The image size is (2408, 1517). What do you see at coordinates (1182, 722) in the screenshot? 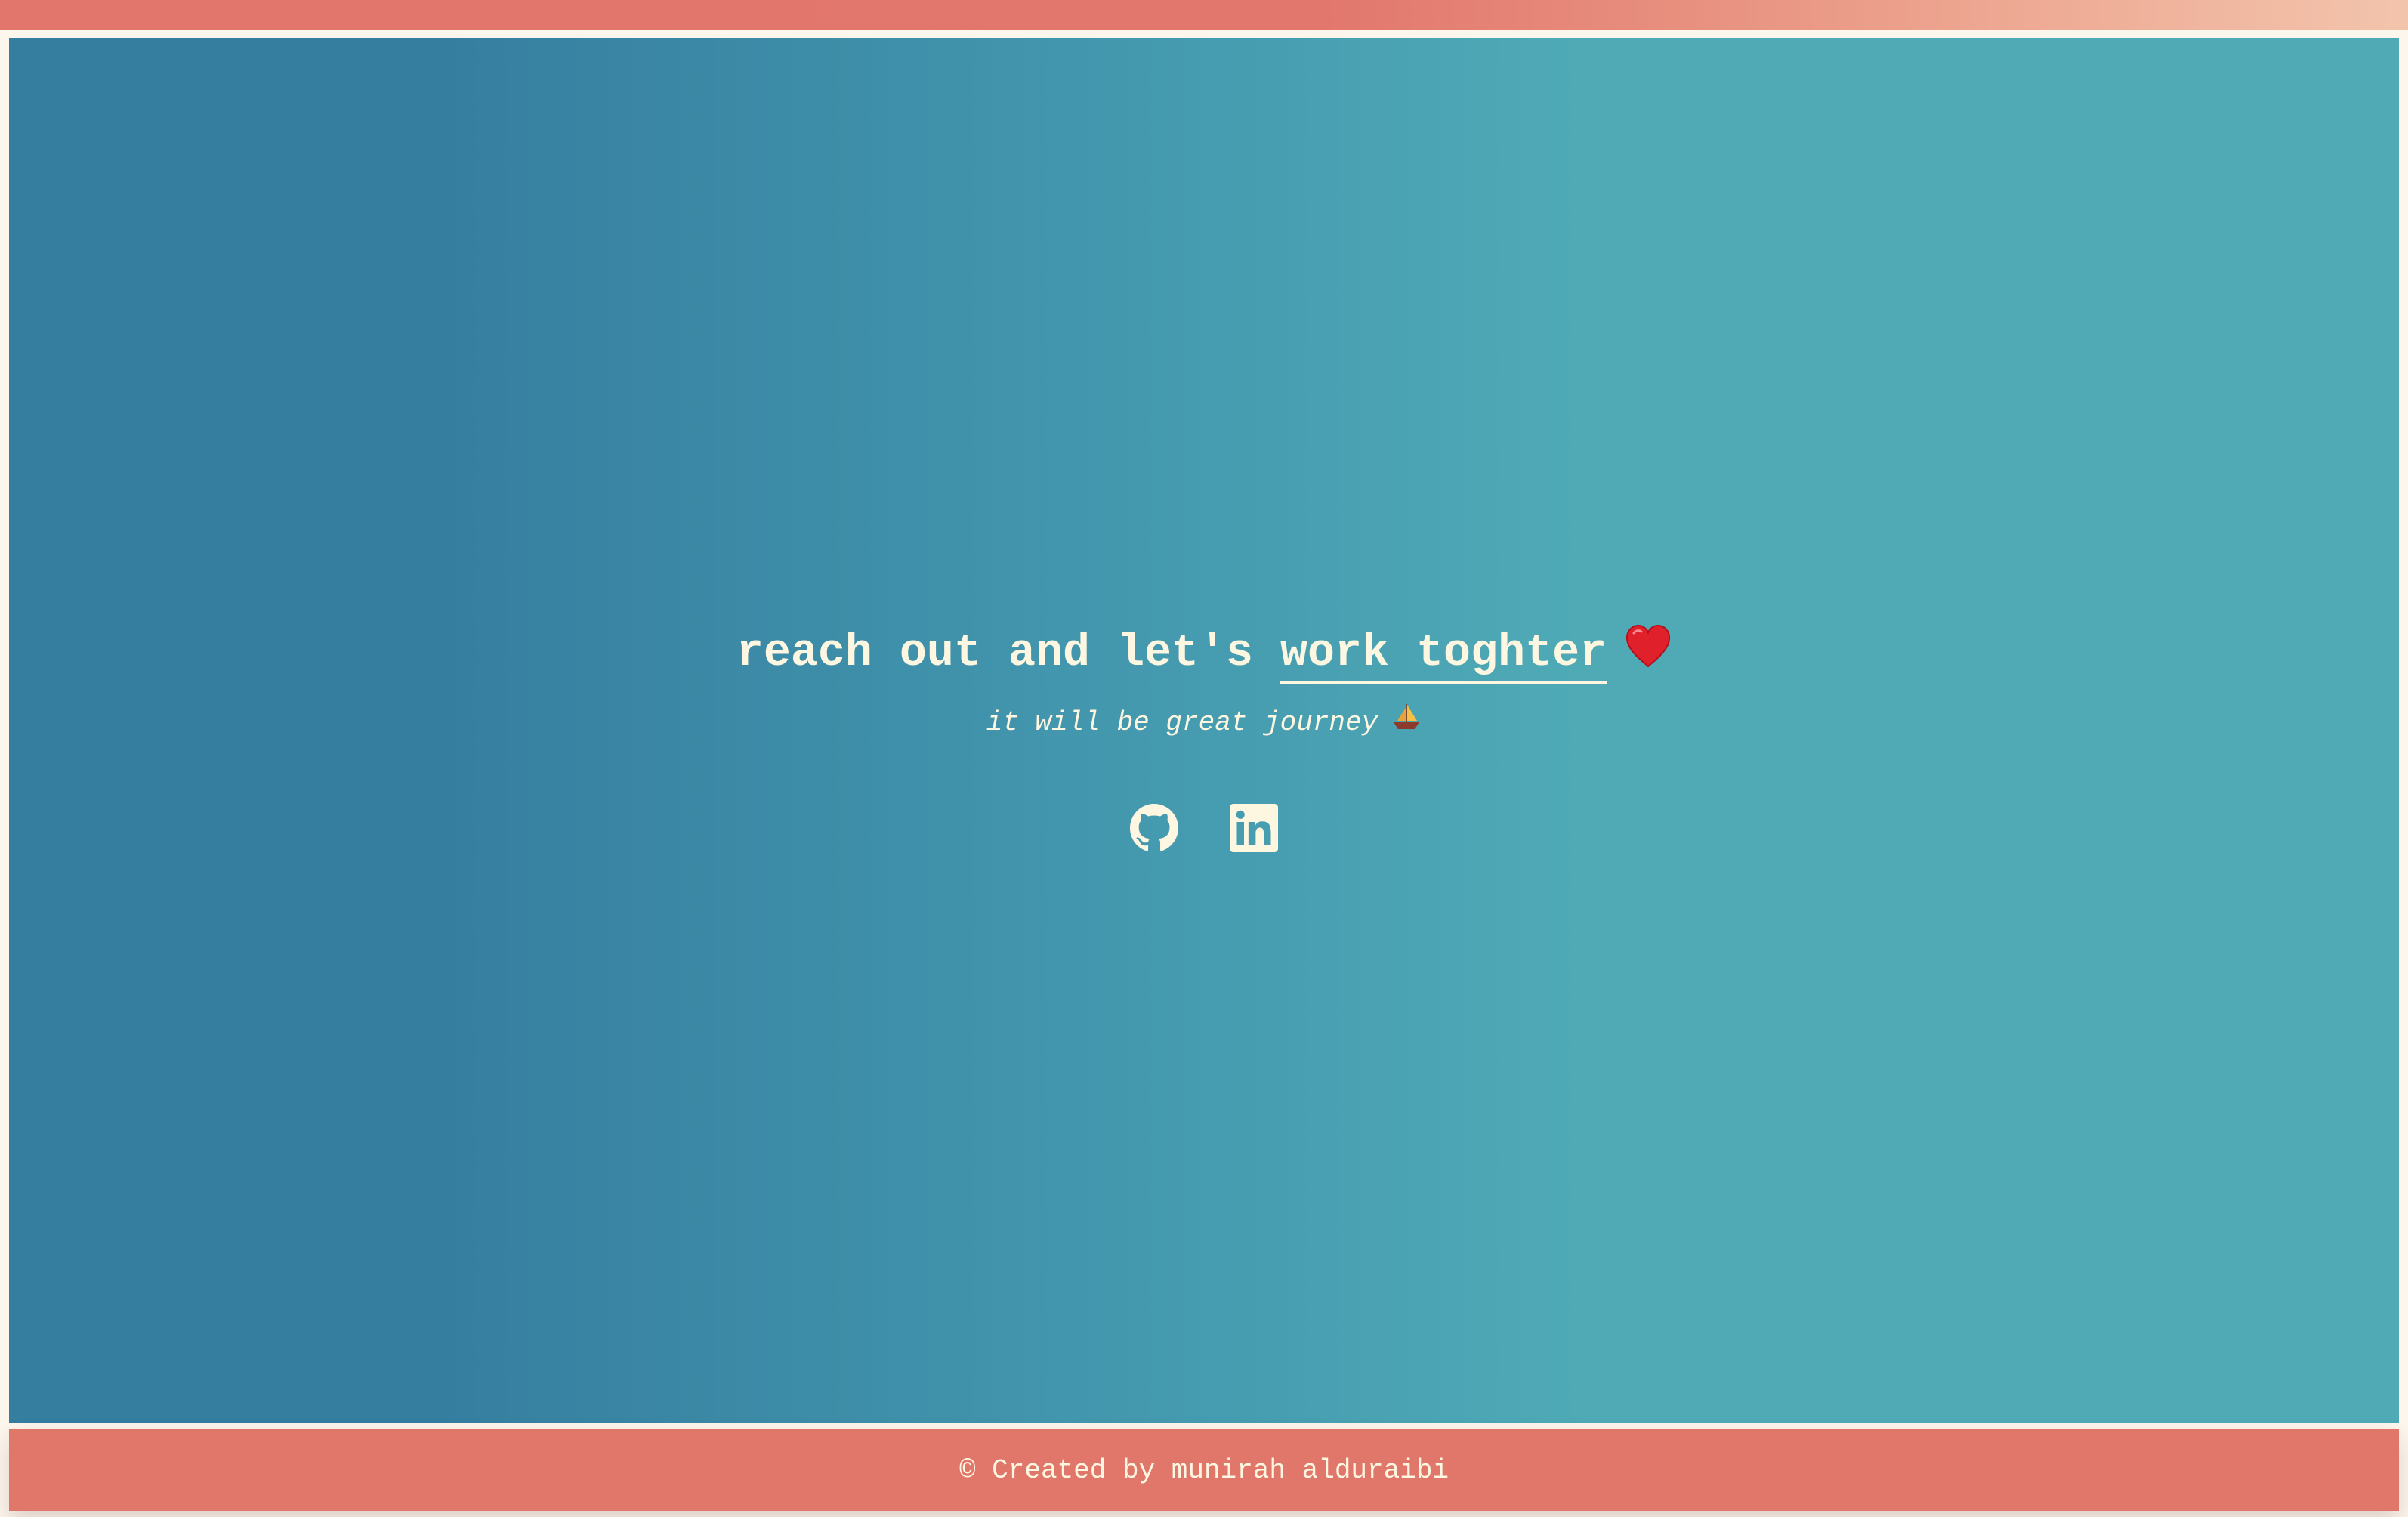
I see `subtitle-text: it will be great journey` at bounding box center [1182, 722].